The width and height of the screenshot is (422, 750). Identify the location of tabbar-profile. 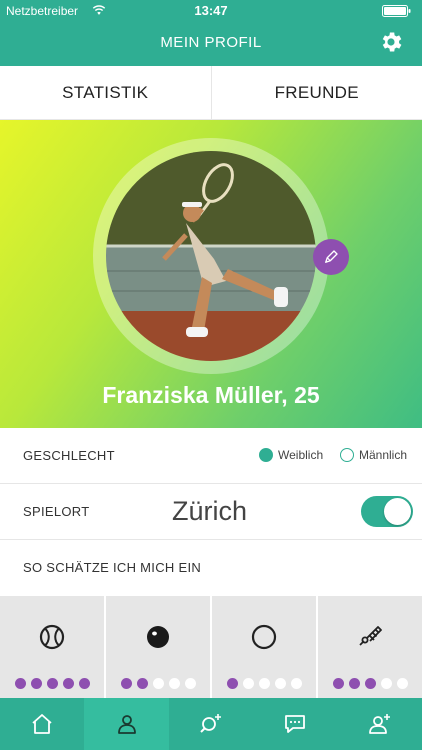
(126, 724).